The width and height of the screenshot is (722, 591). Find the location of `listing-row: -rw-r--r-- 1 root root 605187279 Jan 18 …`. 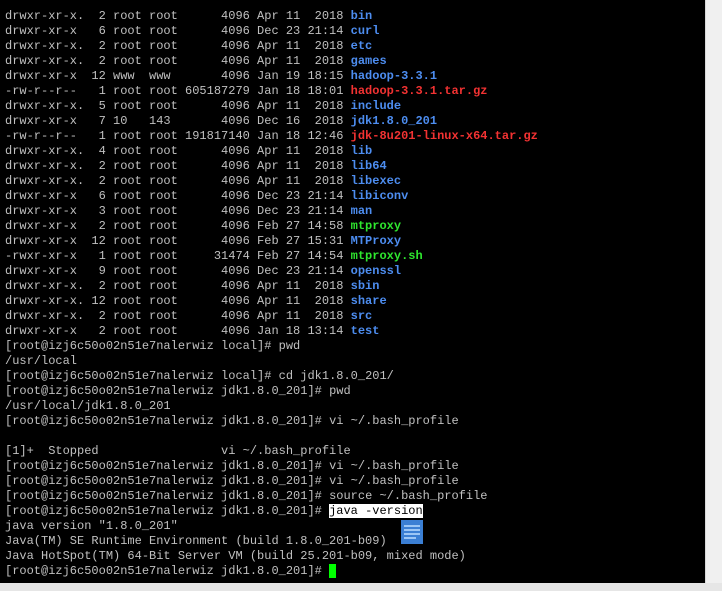

listing-row: -rw-r--r-- 1 root root 605187279 Jan 18 … is located at coordinates (271, 91).